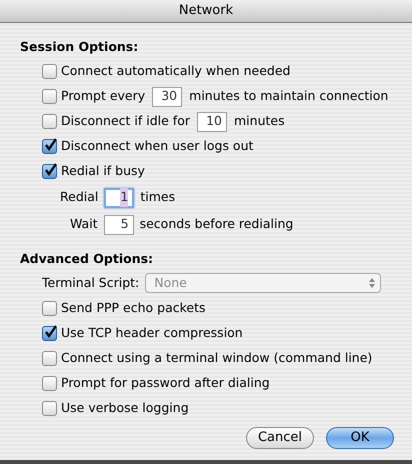 The height and width of the screenshot is (464, 412). I want to click on checkbox-label: Connect using a terminal window (command line), so click(216, 358).